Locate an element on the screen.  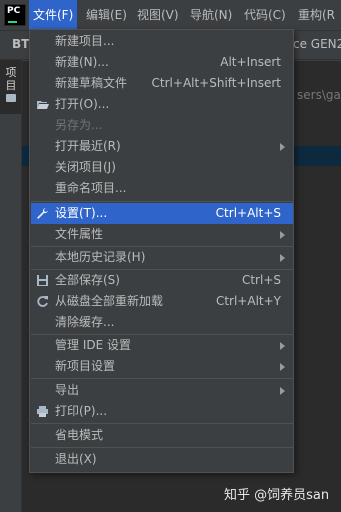
menu-edit: 编辑(E) is located at coordinates (106, 15).